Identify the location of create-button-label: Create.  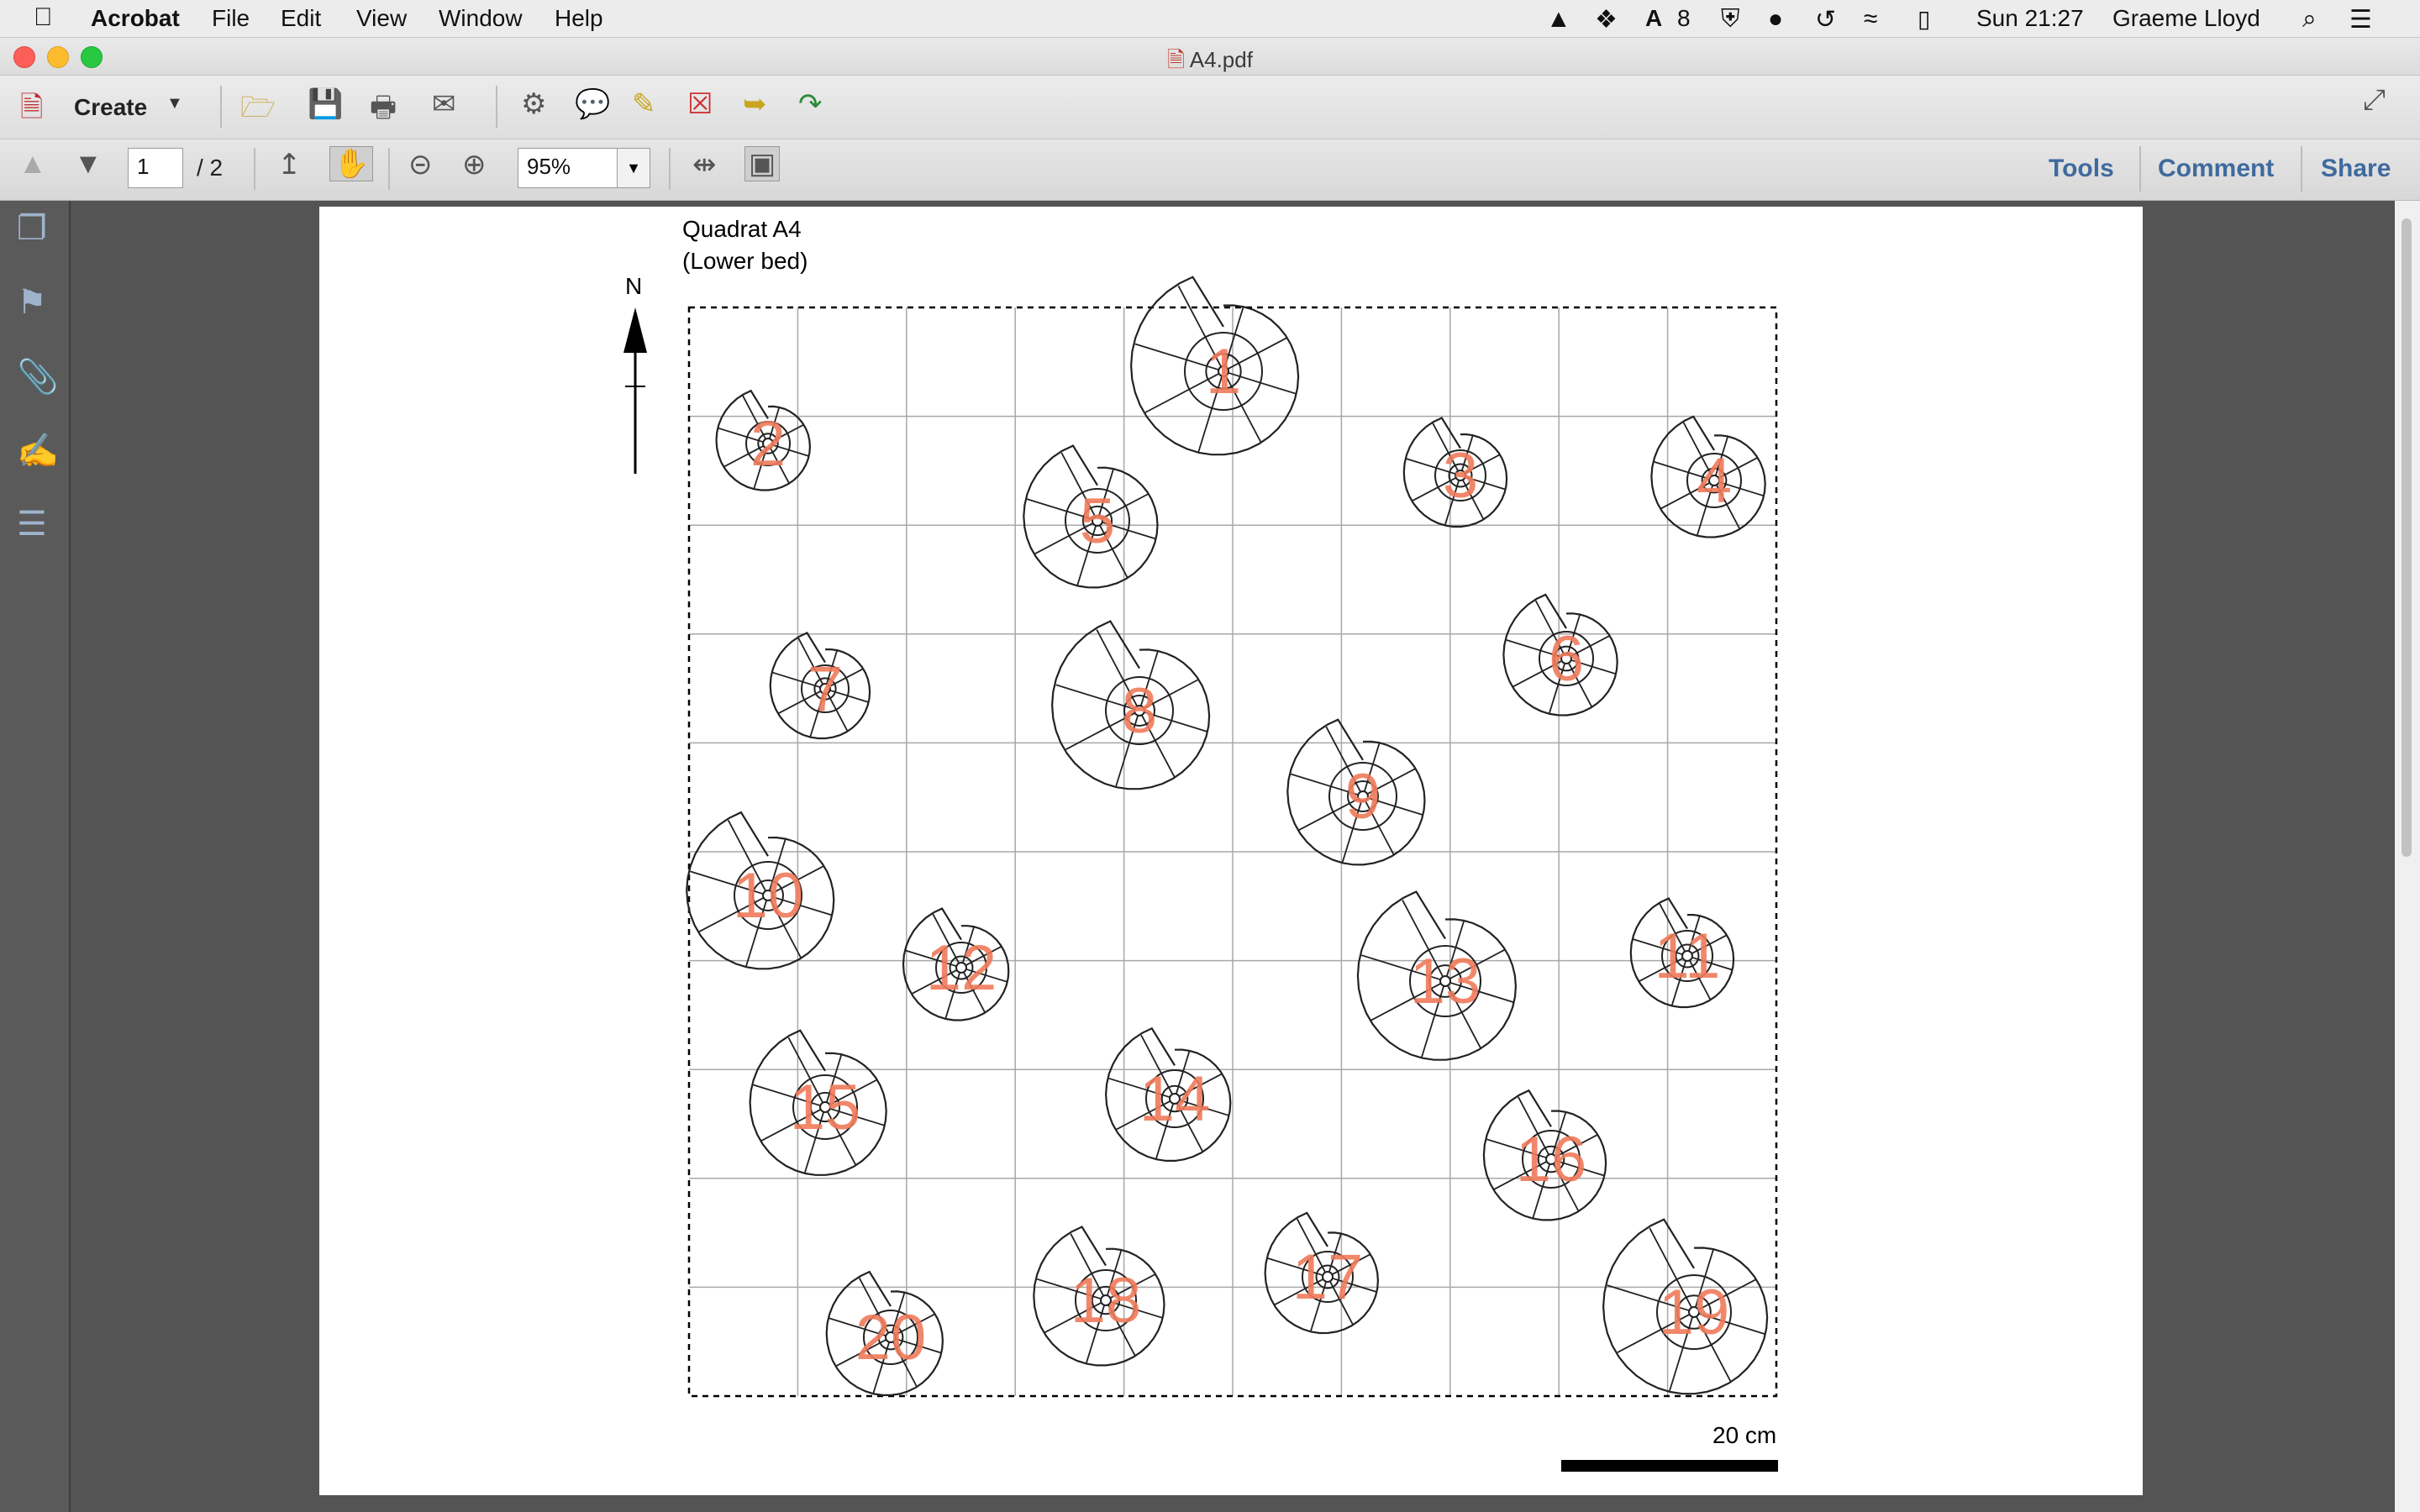
(111, 107).